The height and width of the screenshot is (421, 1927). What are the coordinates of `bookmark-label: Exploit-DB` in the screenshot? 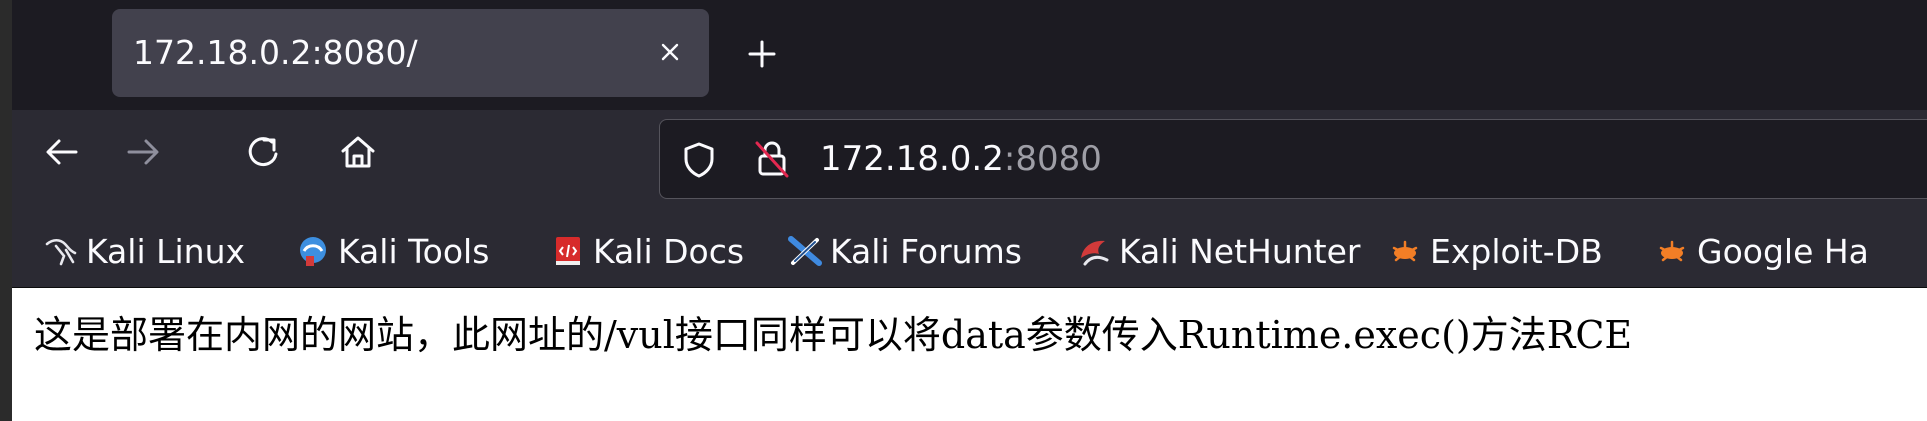 It's located at (1516, 251).